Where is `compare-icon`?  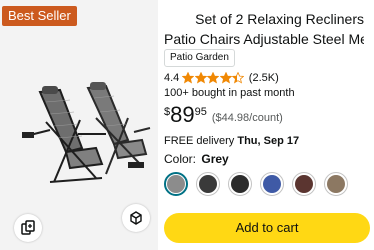 compare-icon is located at coordinates (28, 227).